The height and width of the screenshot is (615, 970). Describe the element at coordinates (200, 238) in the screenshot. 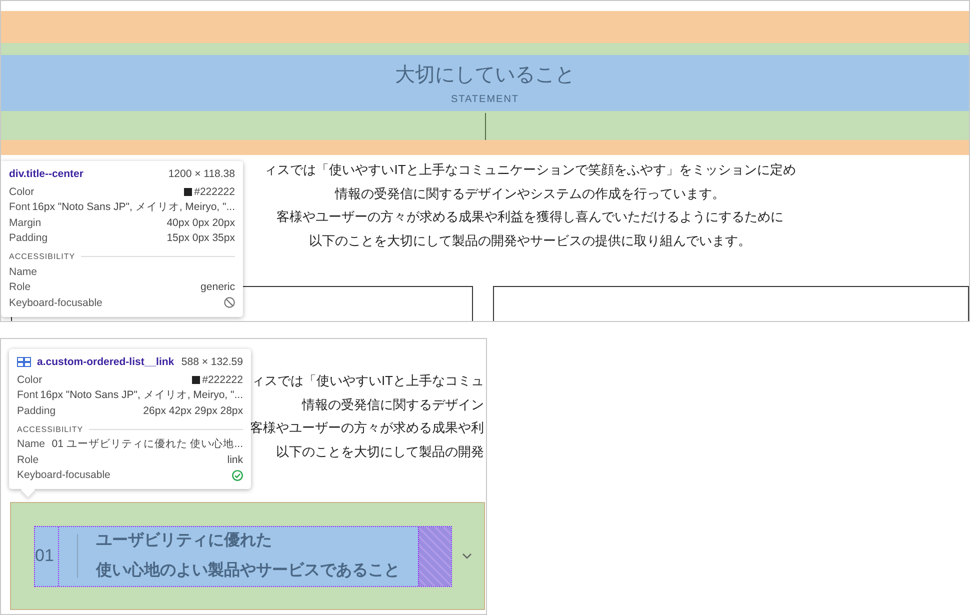

I see `property-value: 15px 0px 35px` at that location.